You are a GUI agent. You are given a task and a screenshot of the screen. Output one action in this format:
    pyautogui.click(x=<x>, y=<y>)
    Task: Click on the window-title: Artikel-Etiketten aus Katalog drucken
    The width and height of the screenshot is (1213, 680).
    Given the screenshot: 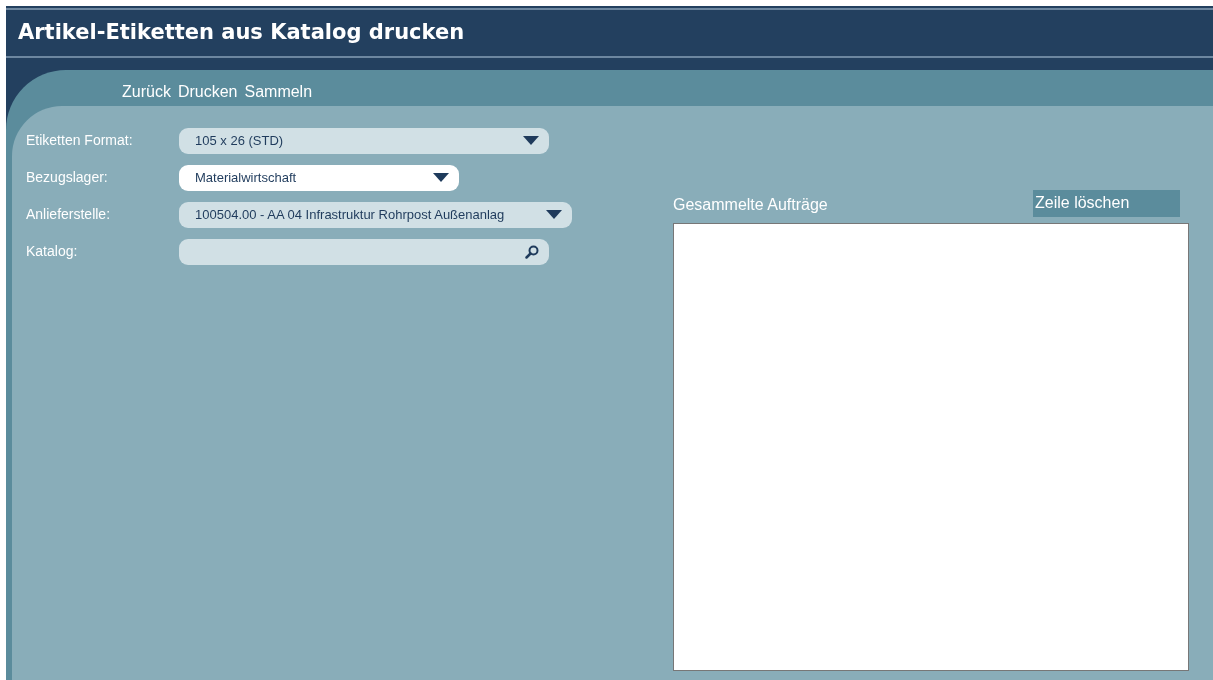 What is the action you would take?
    pyautogui.click(x=241, y=32)
    